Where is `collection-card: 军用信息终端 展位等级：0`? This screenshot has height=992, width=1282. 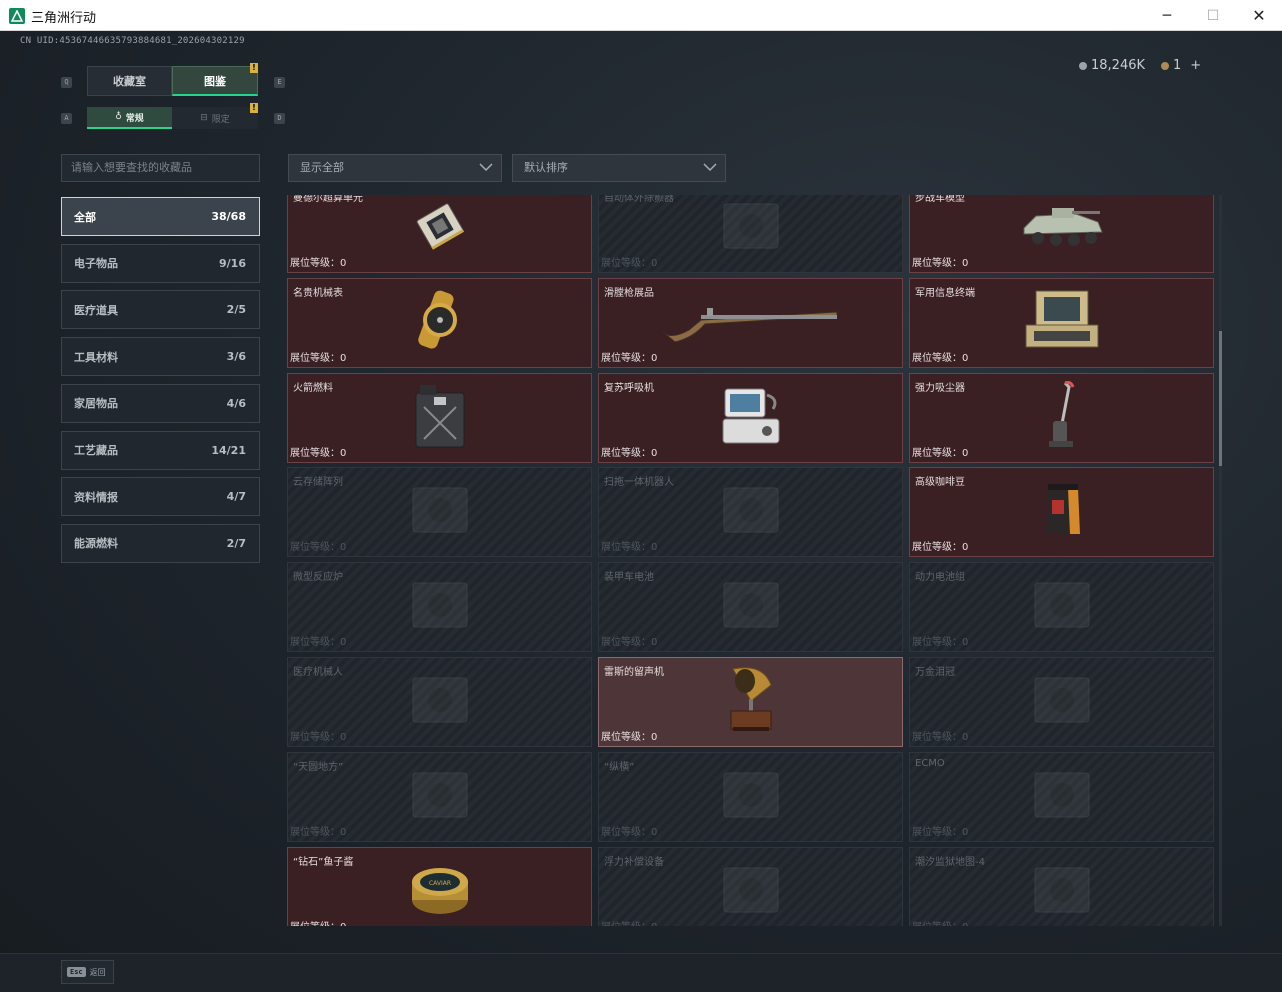 collection-card: 军用信息终端 展位等级：0 is located at coordinates (1061, 322).